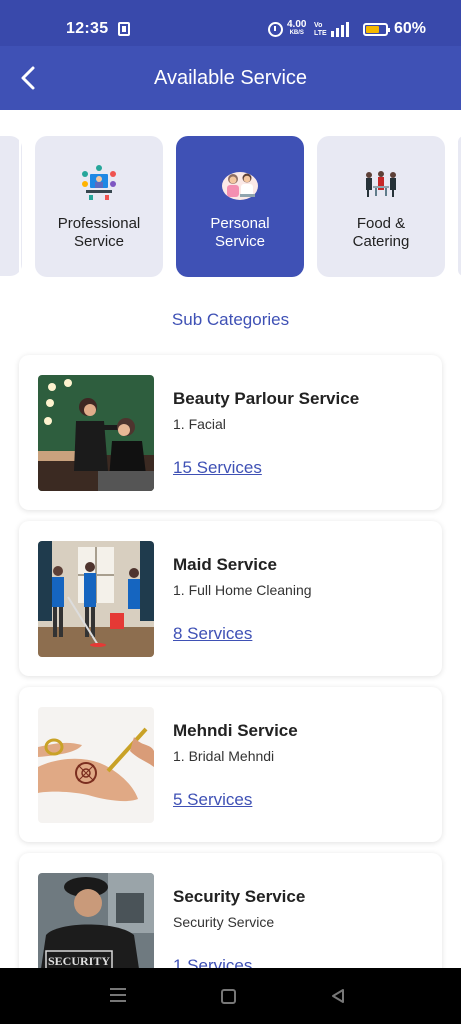  Describe the element at coordinates (320, 29) in the screenshot. I see `volte-indicator: Vo LTE` at that location.